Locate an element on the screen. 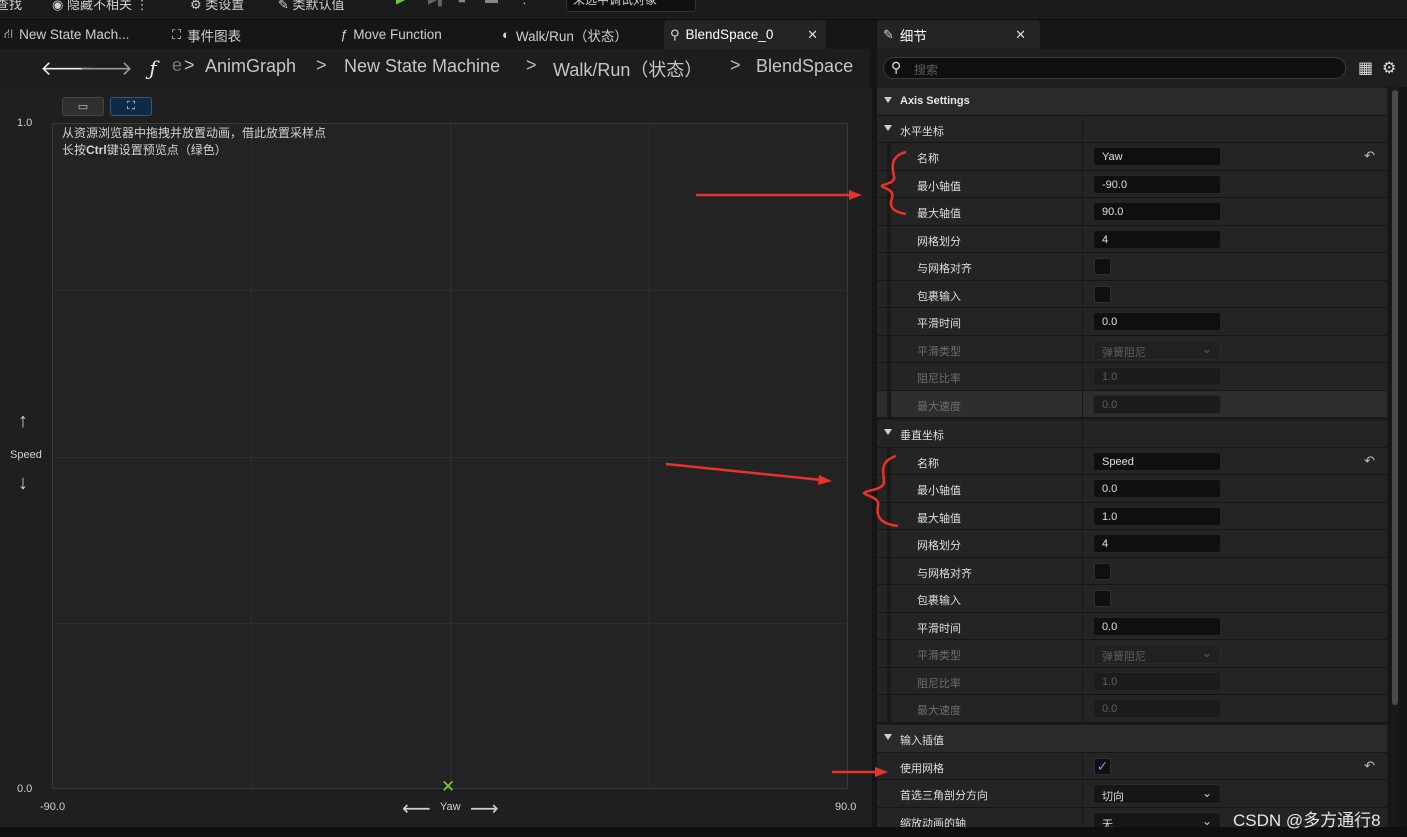 This screenshot has width=1407, height=837. watermark: CSDN @多方通行8 is located at coordinates (1307, 820).